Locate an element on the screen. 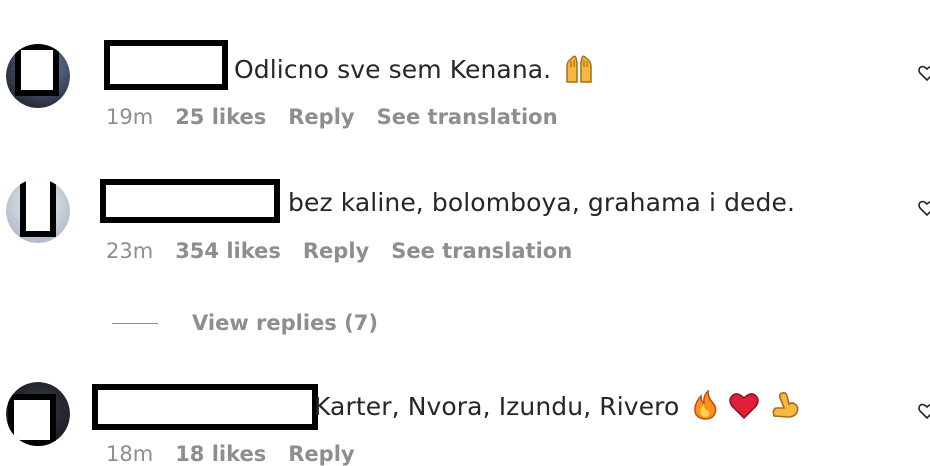  fire-emoji-icon is located at coordinates (705, 407).